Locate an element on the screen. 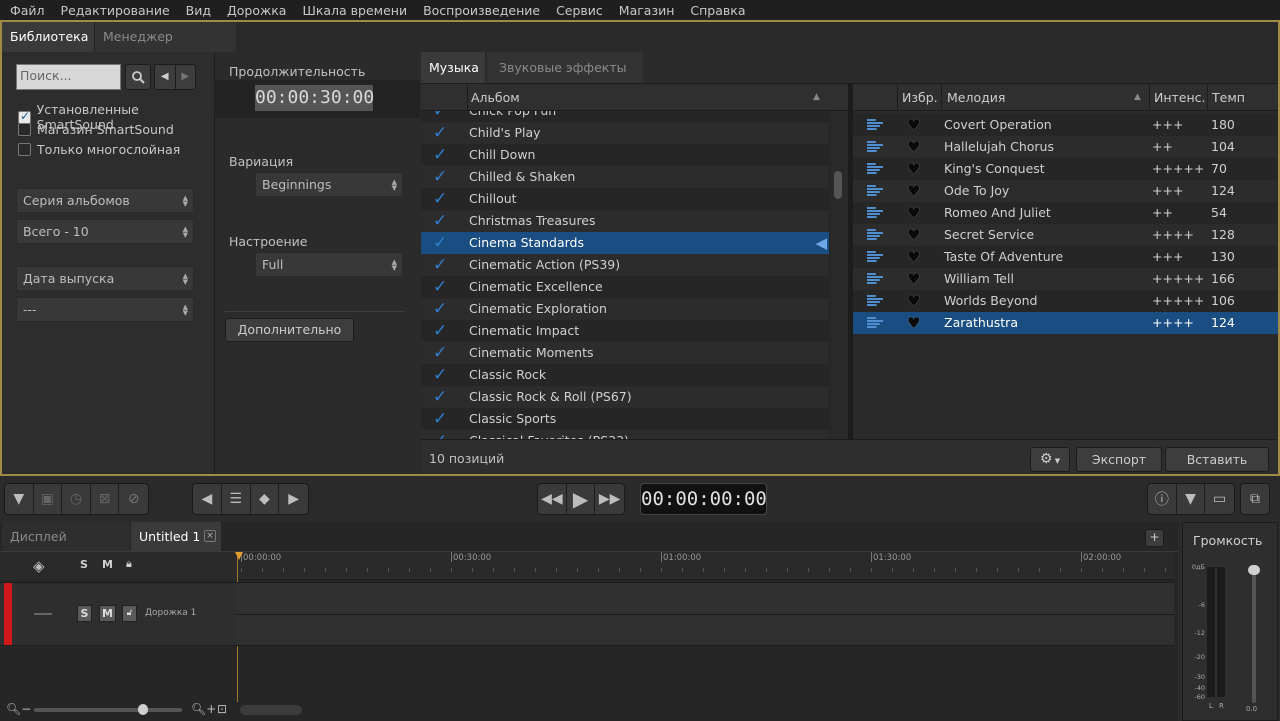 This screenshot has width=1280, height=721. advanced-button: Дополнительно is located at coordinates (289, 330).